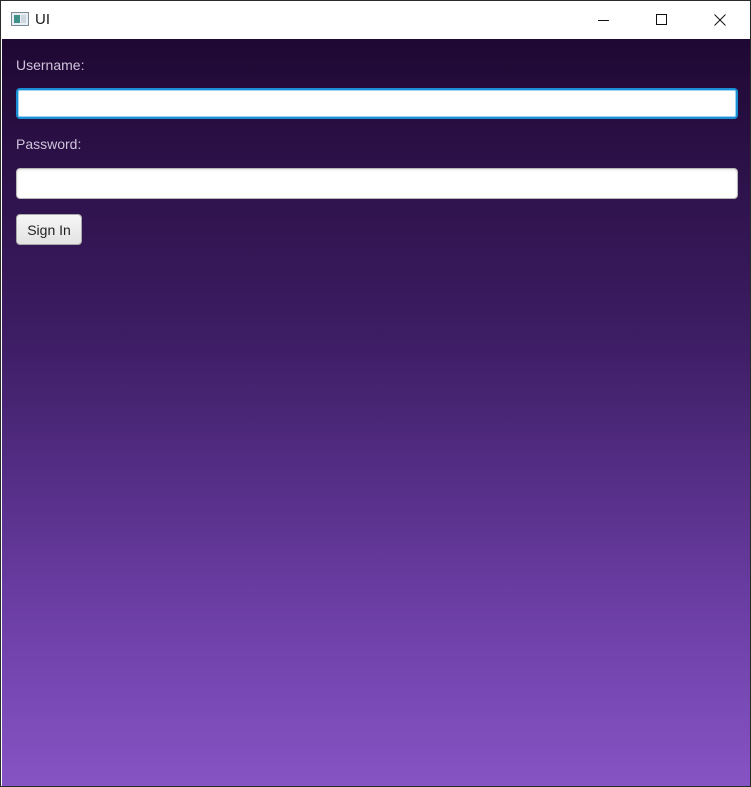 The width and height of the screenshot is (751, 787). What do you see at coordinates (20, 19) in the screenshot?
I see `app-window-icon` at bounding box center [20, 19].